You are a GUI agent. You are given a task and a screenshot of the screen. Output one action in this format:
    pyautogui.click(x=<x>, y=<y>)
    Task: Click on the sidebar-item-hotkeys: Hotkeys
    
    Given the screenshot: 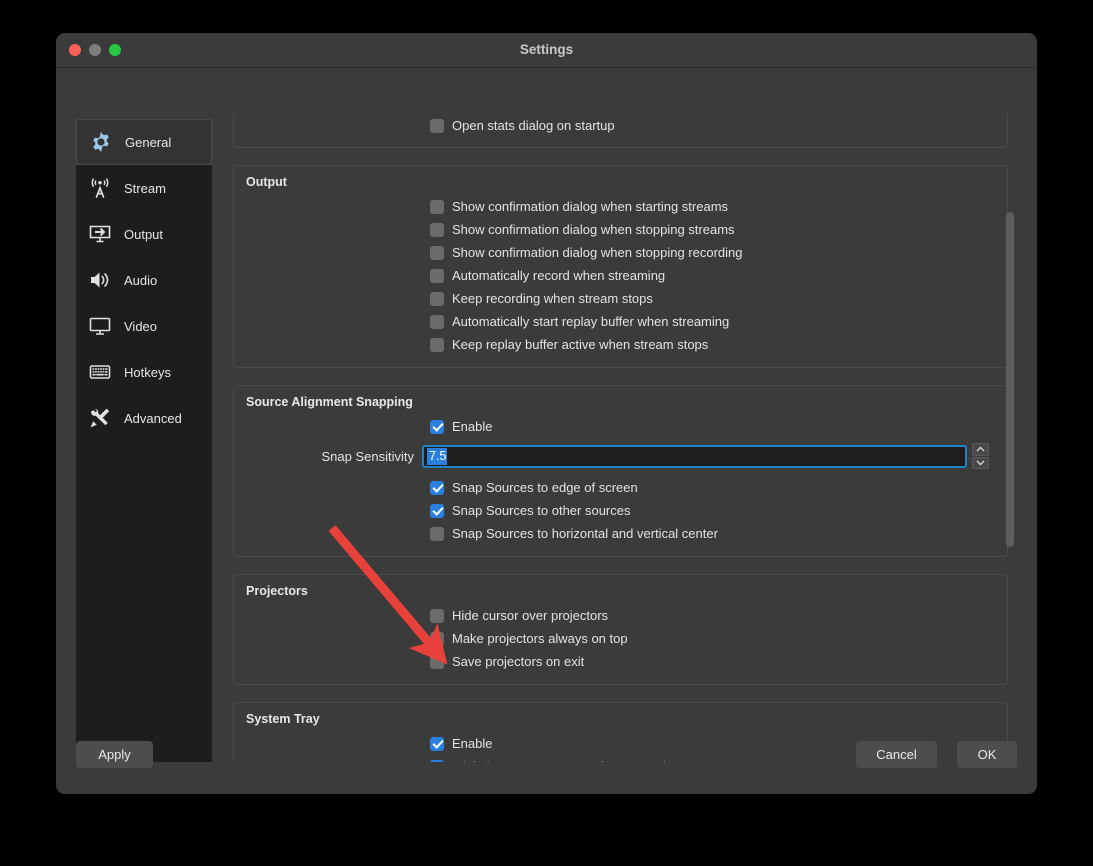 What is the action you would take?
    pyautogui.click(x=144, y=372)
    